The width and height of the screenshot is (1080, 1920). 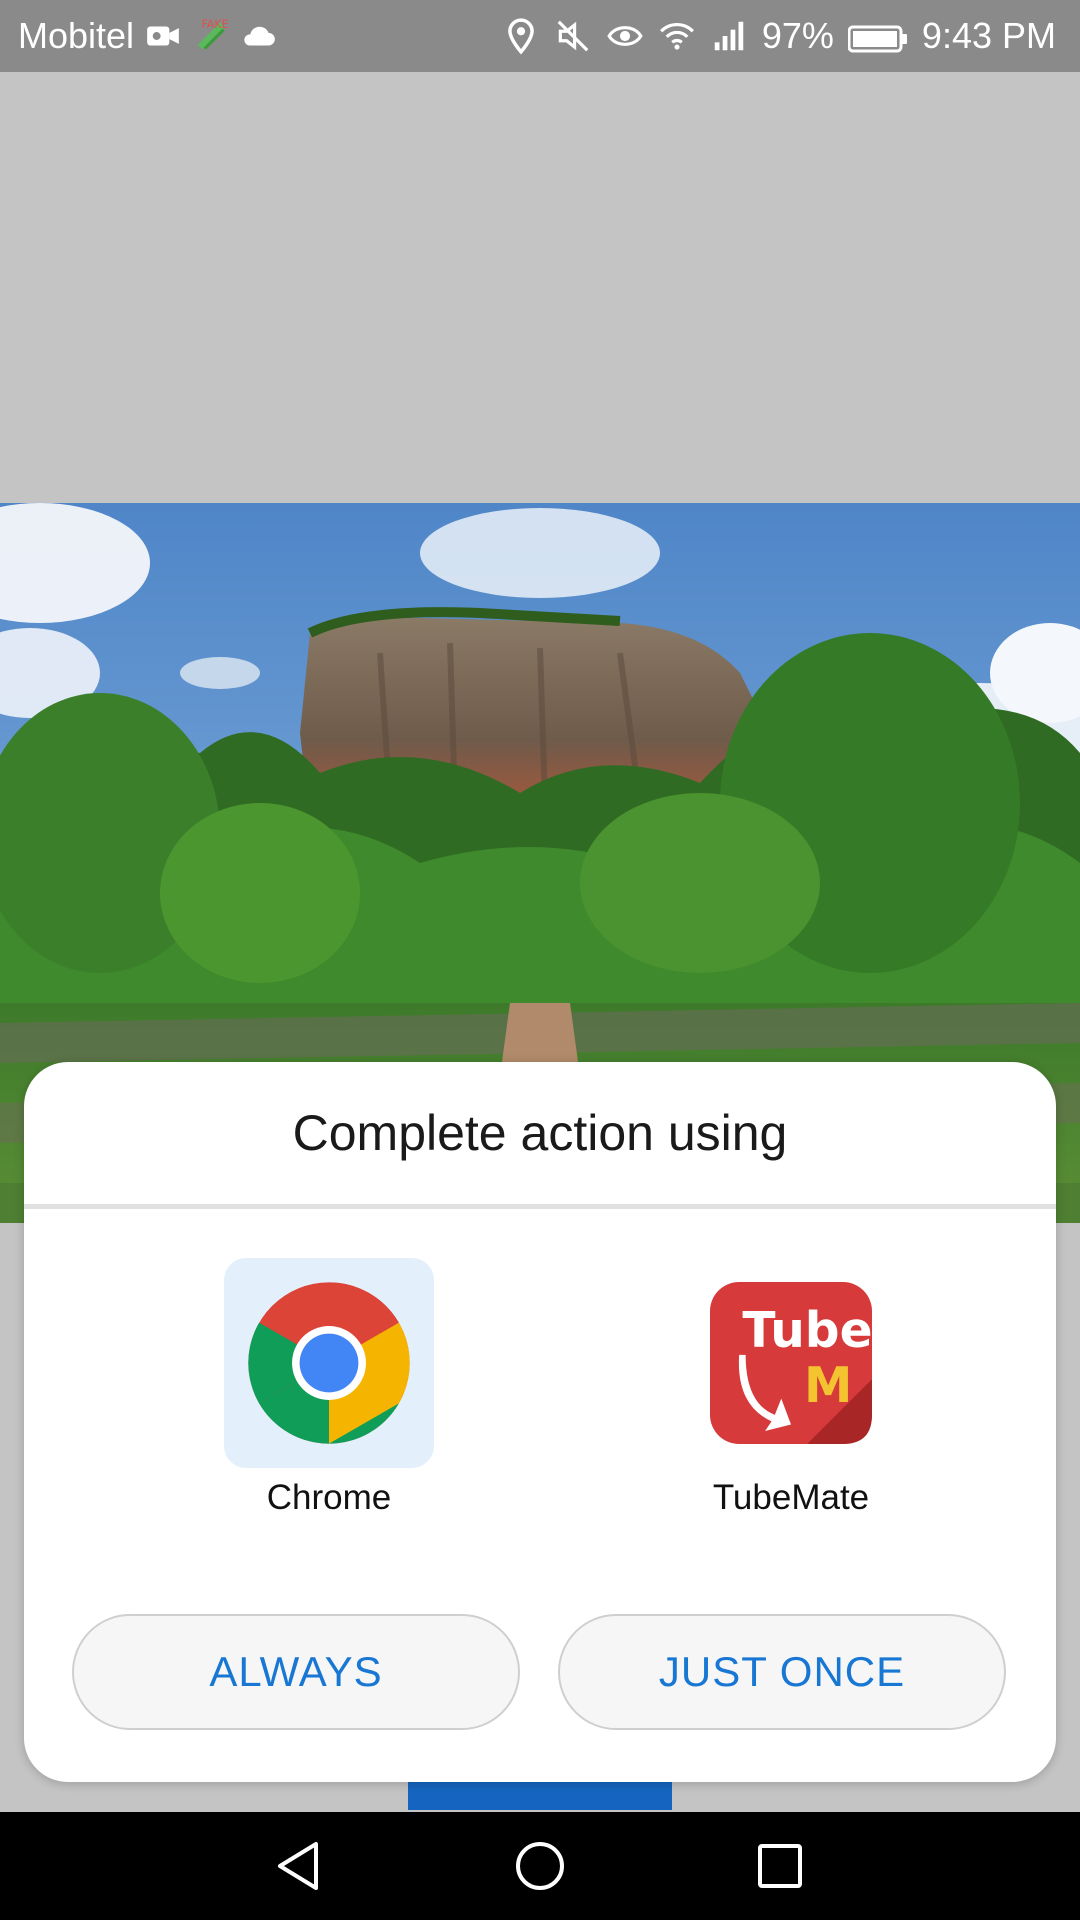 I want to click on tubemate-icon: Tube M, so click(x=791, y=1363).